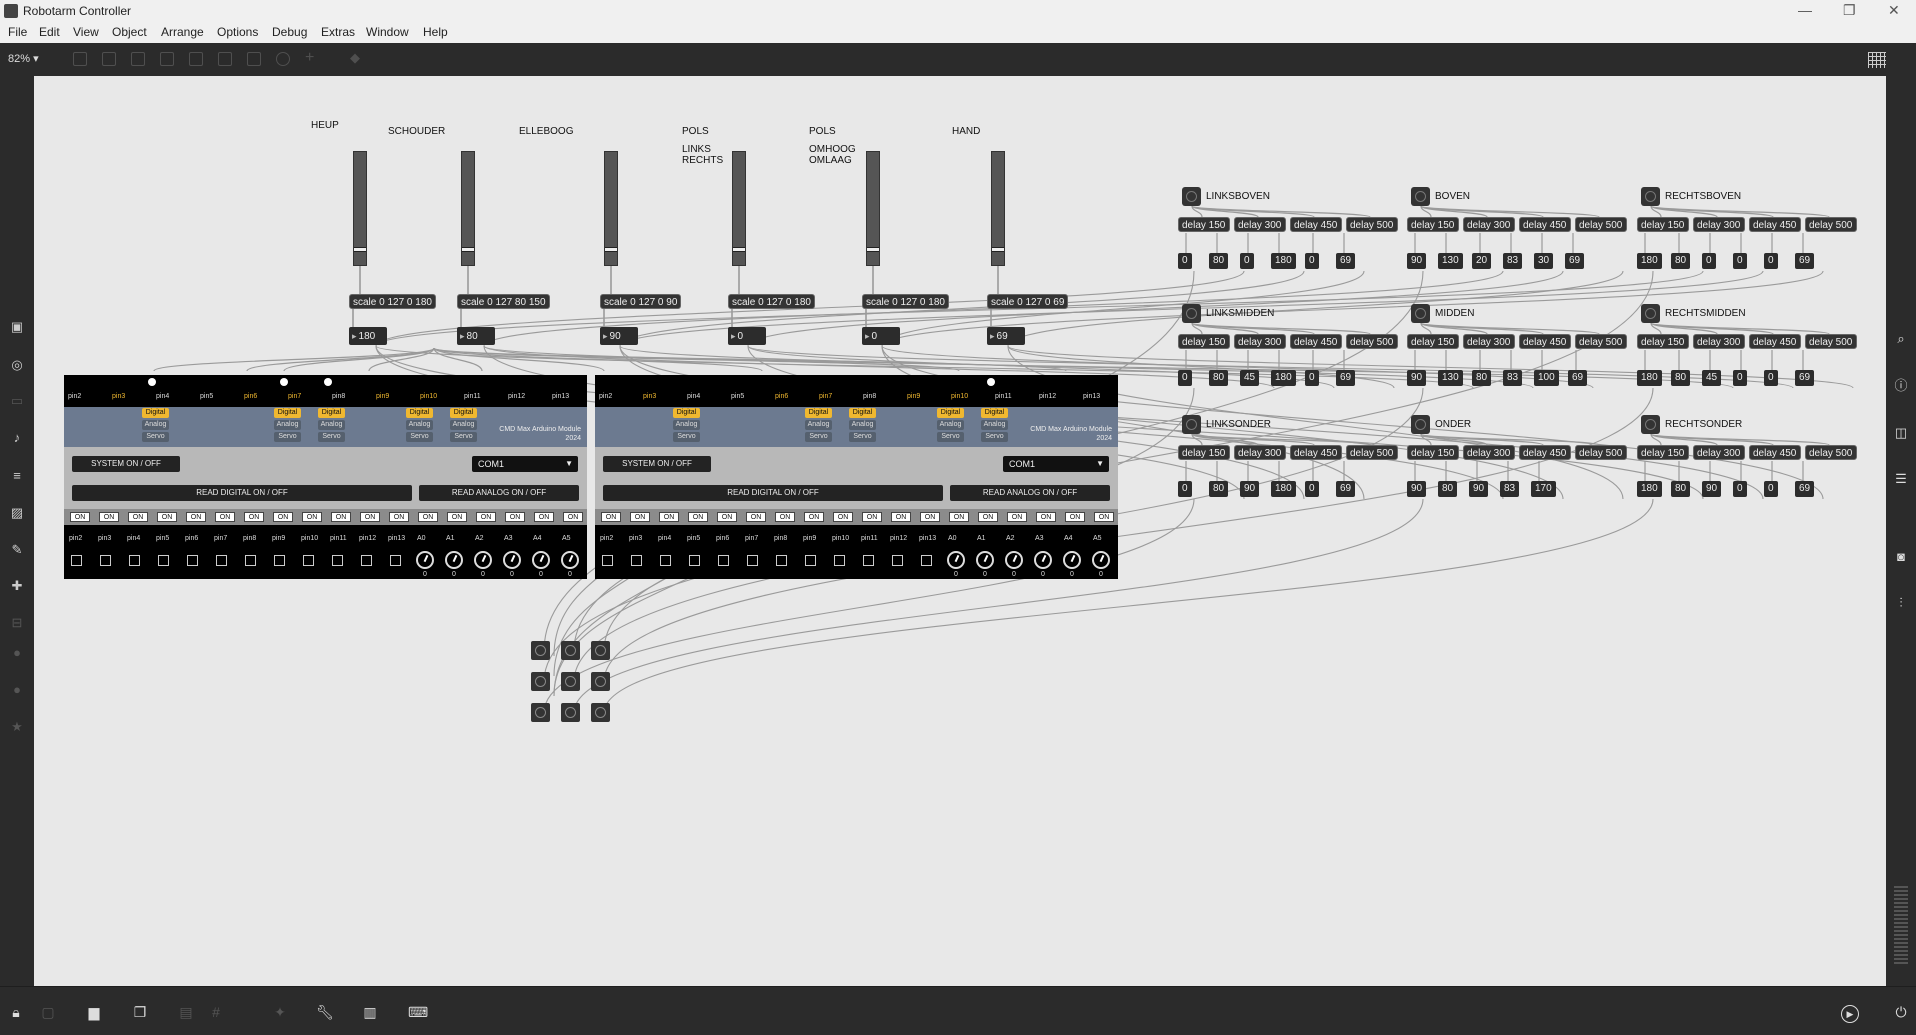  What do you see at coordinates (48, 1012) in the screenshot?
I see `edit-icon: ▢` at bounding box center [48, 1012].